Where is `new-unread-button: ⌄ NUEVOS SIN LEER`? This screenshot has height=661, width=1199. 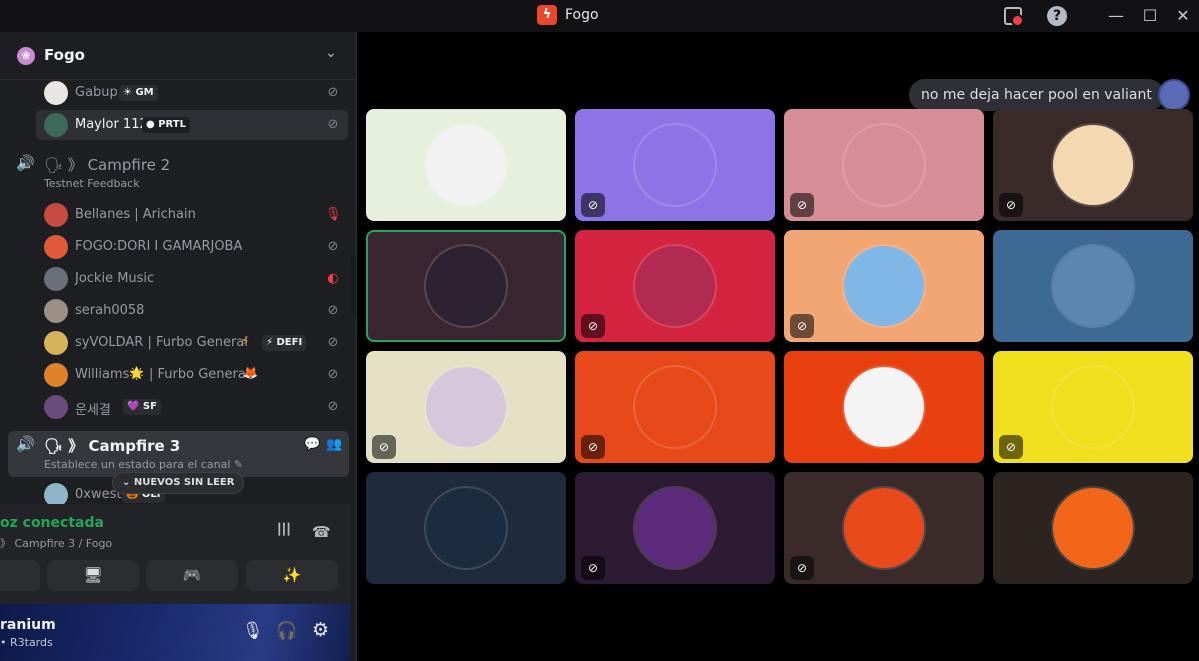 new-unread-button: ⌄ NUEVOS SIN LEER is located at coordinates (178, 483).